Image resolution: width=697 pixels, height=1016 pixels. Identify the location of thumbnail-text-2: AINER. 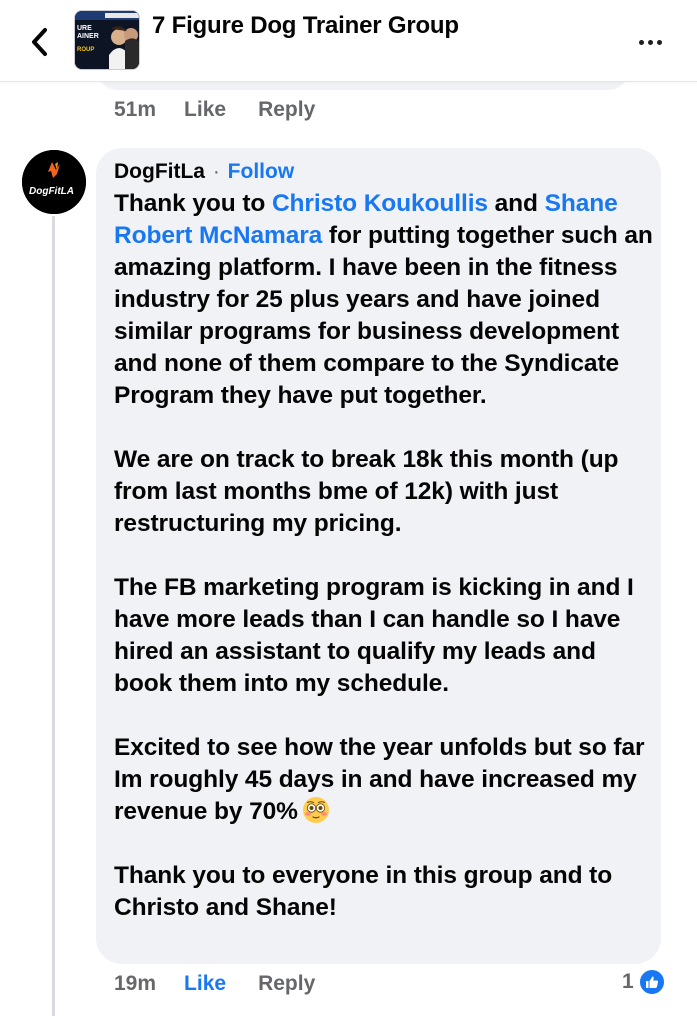
(88, 36).